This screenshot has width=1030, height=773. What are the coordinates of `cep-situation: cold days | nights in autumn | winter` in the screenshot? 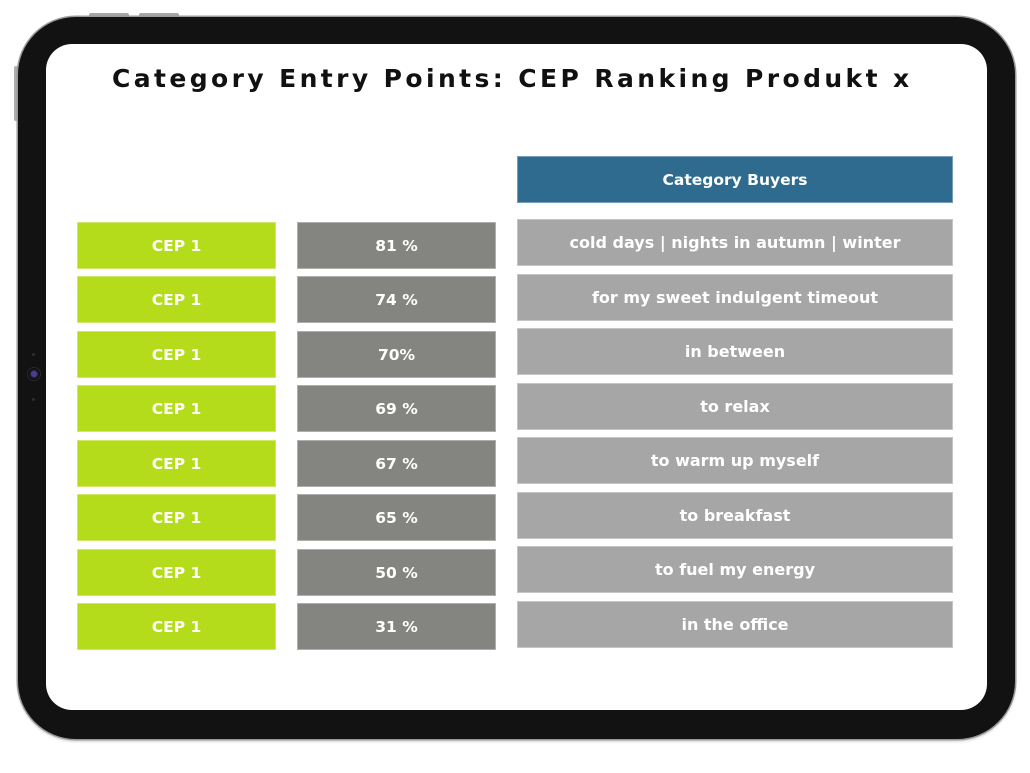 It's located at (735, 242).